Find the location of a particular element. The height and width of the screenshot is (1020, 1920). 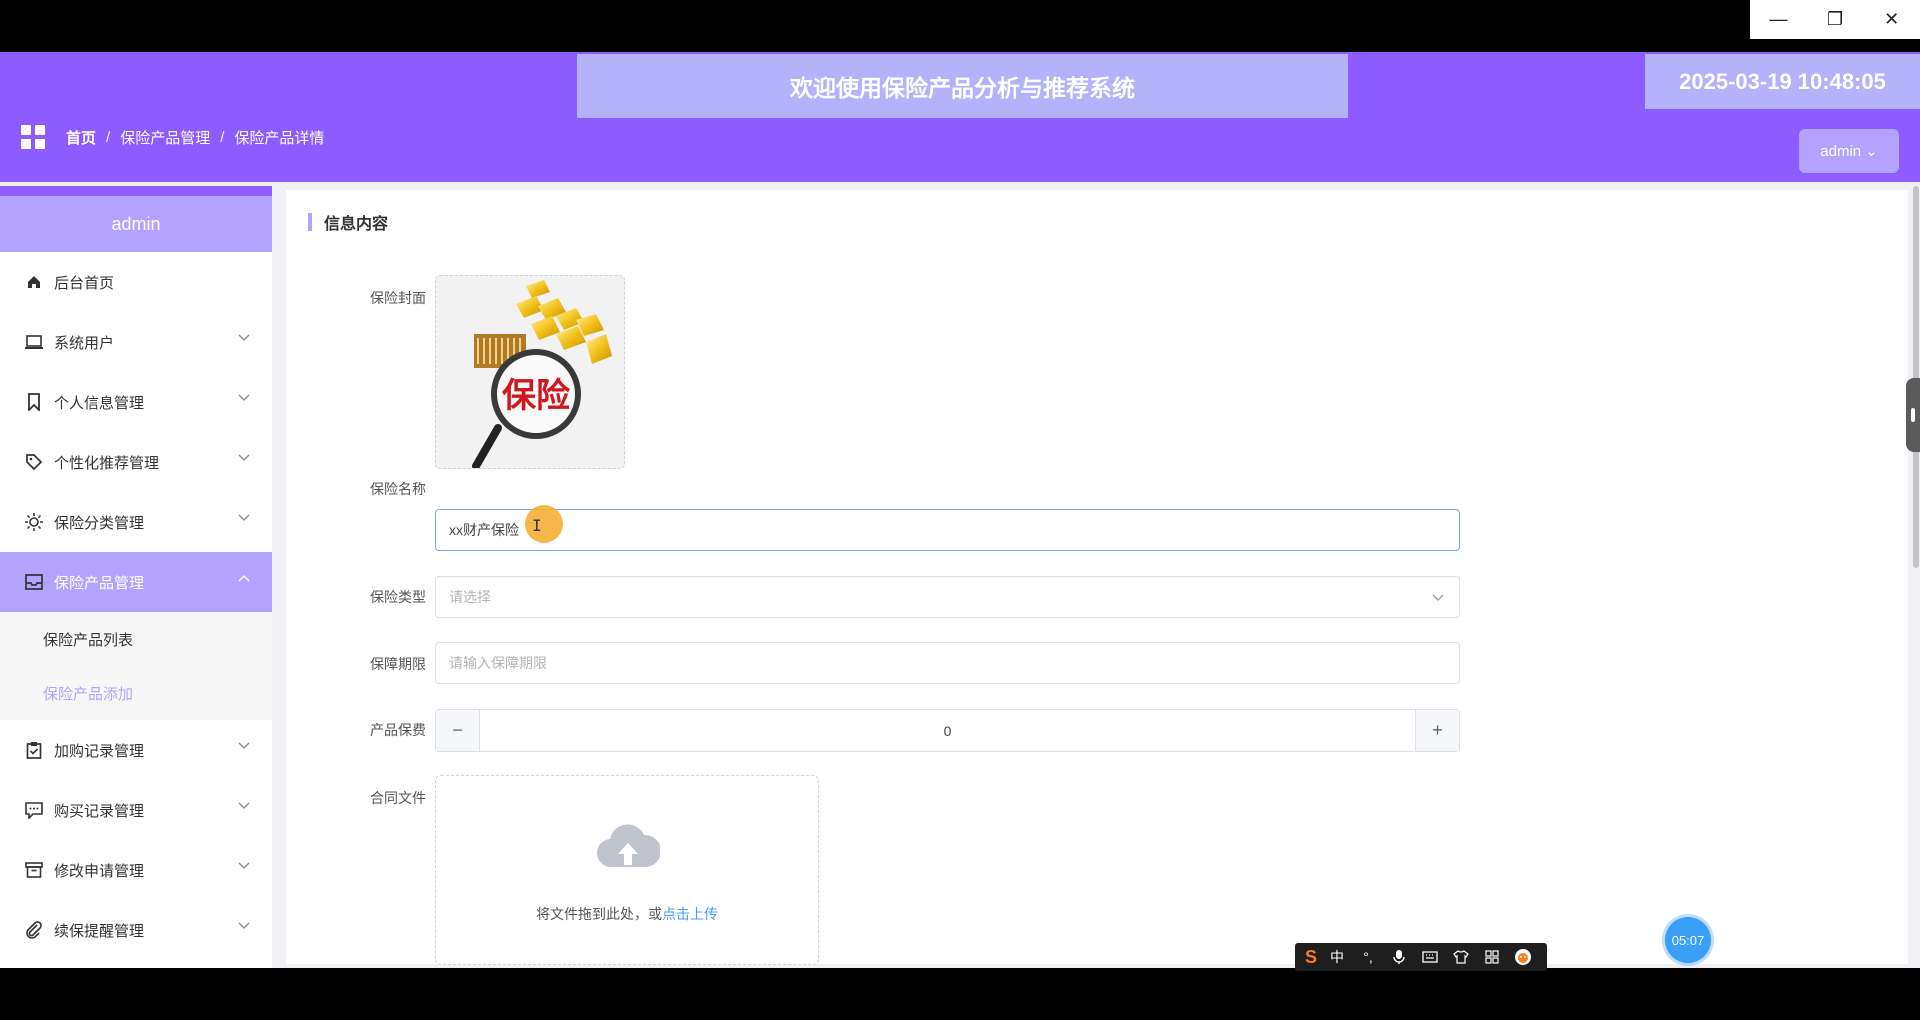

archive-icon is located at coordinates (34, 870).